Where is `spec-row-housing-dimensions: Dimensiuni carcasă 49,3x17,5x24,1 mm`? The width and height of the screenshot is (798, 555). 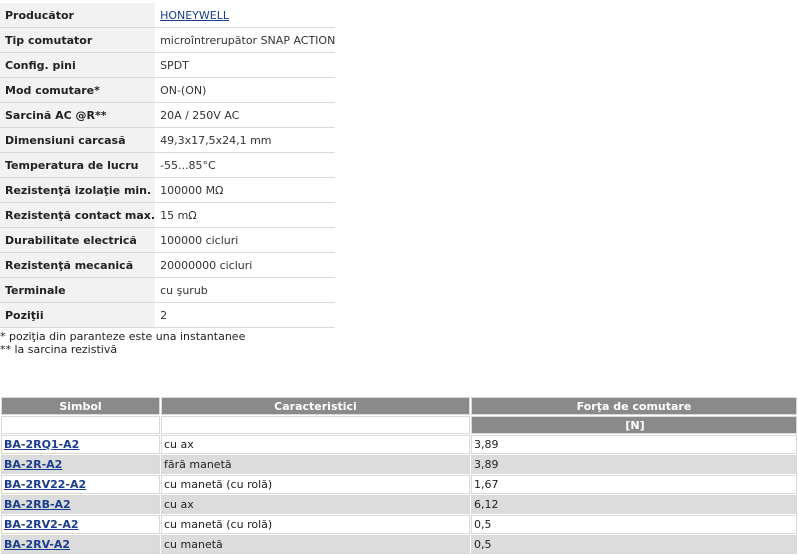
spec-row-housing-dimensions: Dimensiuni carcasă 49,3x17,5x24,1 mm is located at coordinates (168, 140).